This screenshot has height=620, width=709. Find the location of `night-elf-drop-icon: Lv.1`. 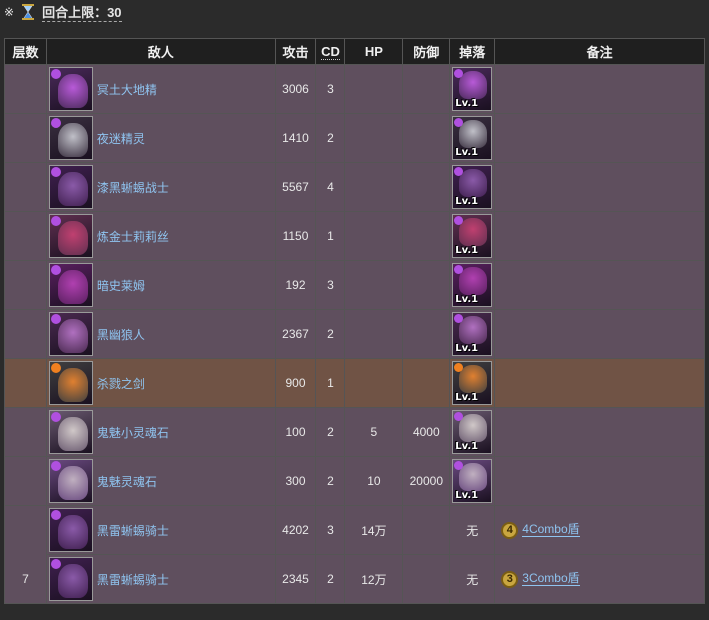

night-elf-drop-icon: Lv.1 is located at coordinates (472, 138).